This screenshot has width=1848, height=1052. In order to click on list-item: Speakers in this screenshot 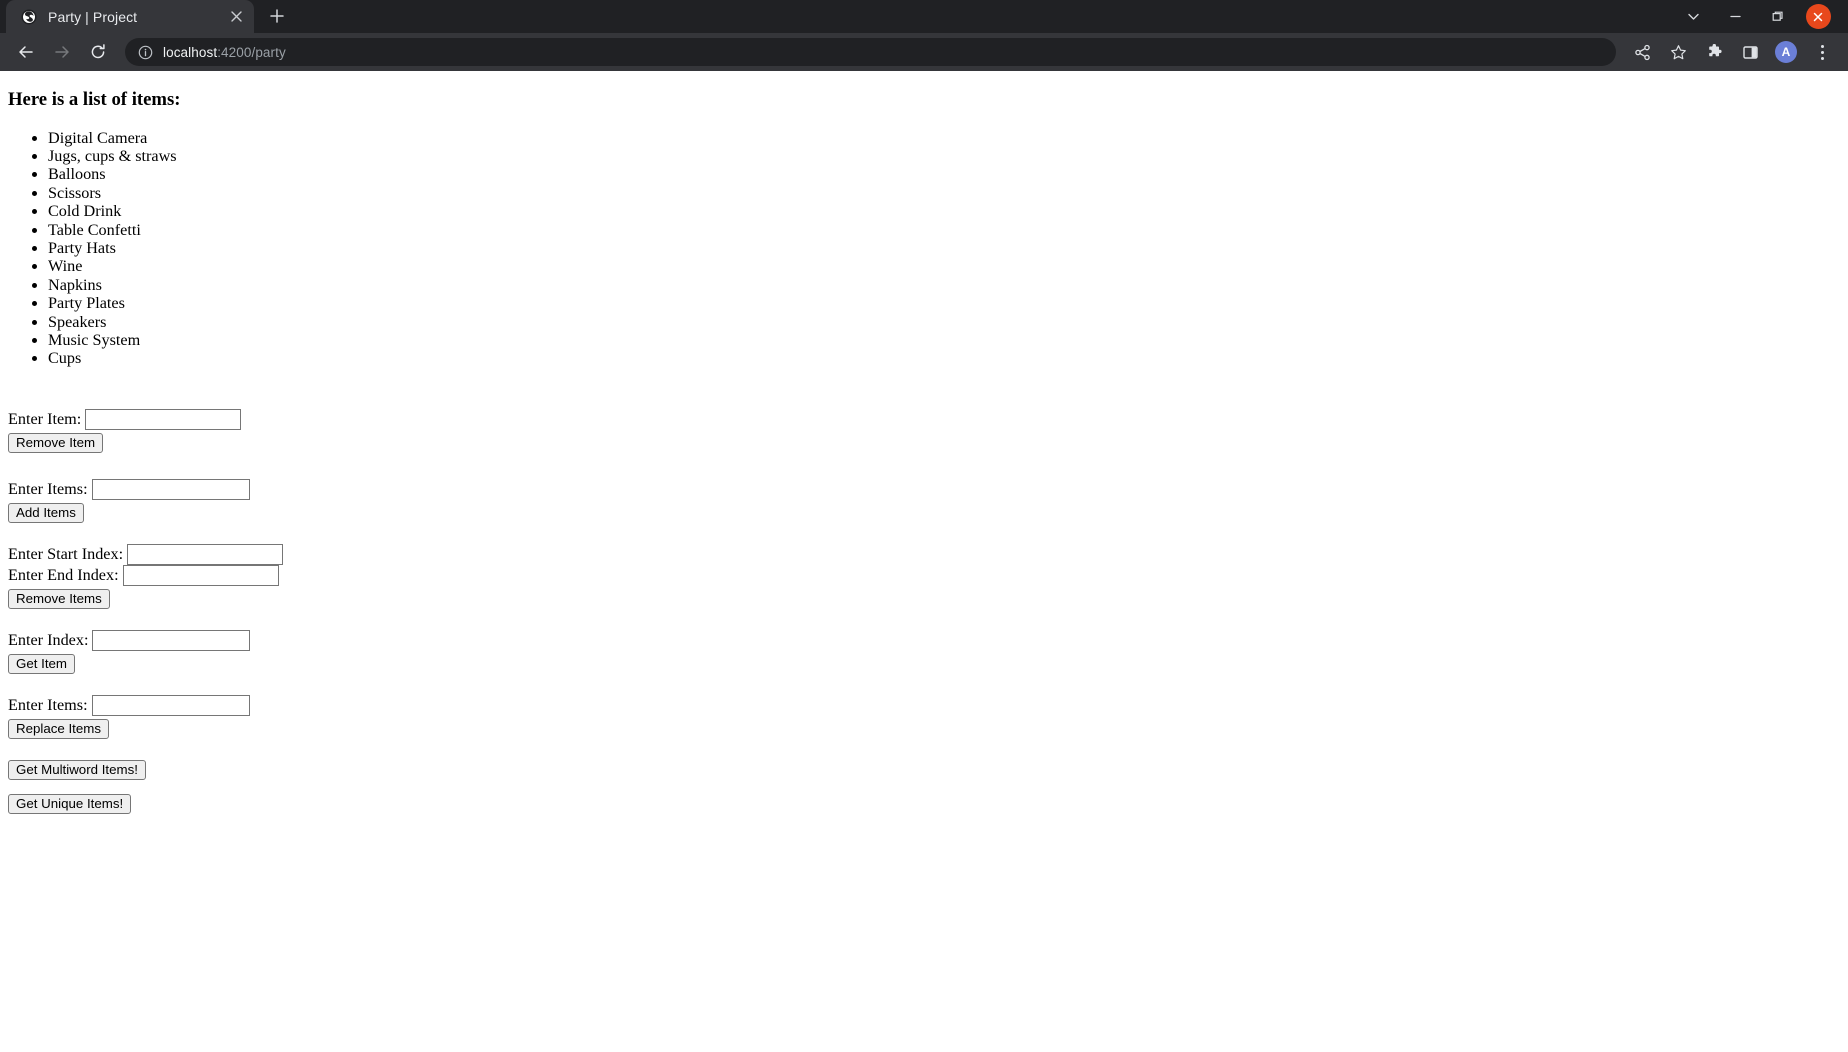, I will do `click(948, 322)`.